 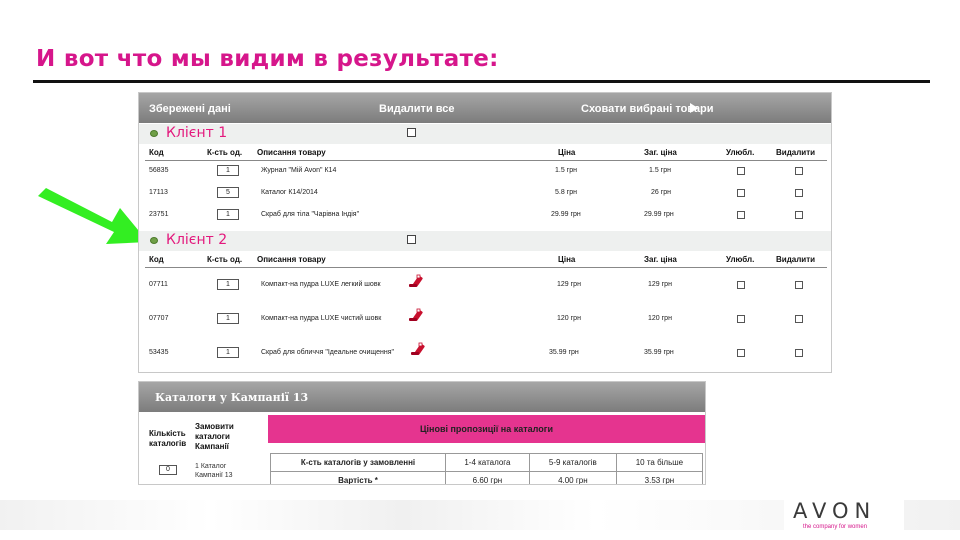 What do you see at coordinates (214, 426) in the screenshot?
I see `order-label-line: Замовити` at bounding box center [214, 426].